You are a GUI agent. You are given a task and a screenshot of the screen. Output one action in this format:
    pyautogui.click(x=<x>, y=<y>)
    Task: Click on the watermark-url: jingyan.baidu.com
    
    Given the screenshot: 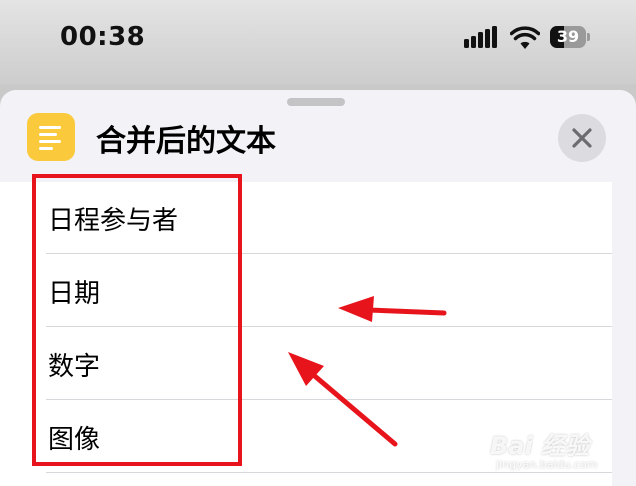 What is the action you would take?
    pyautogui.click(x=547, y=464)
    